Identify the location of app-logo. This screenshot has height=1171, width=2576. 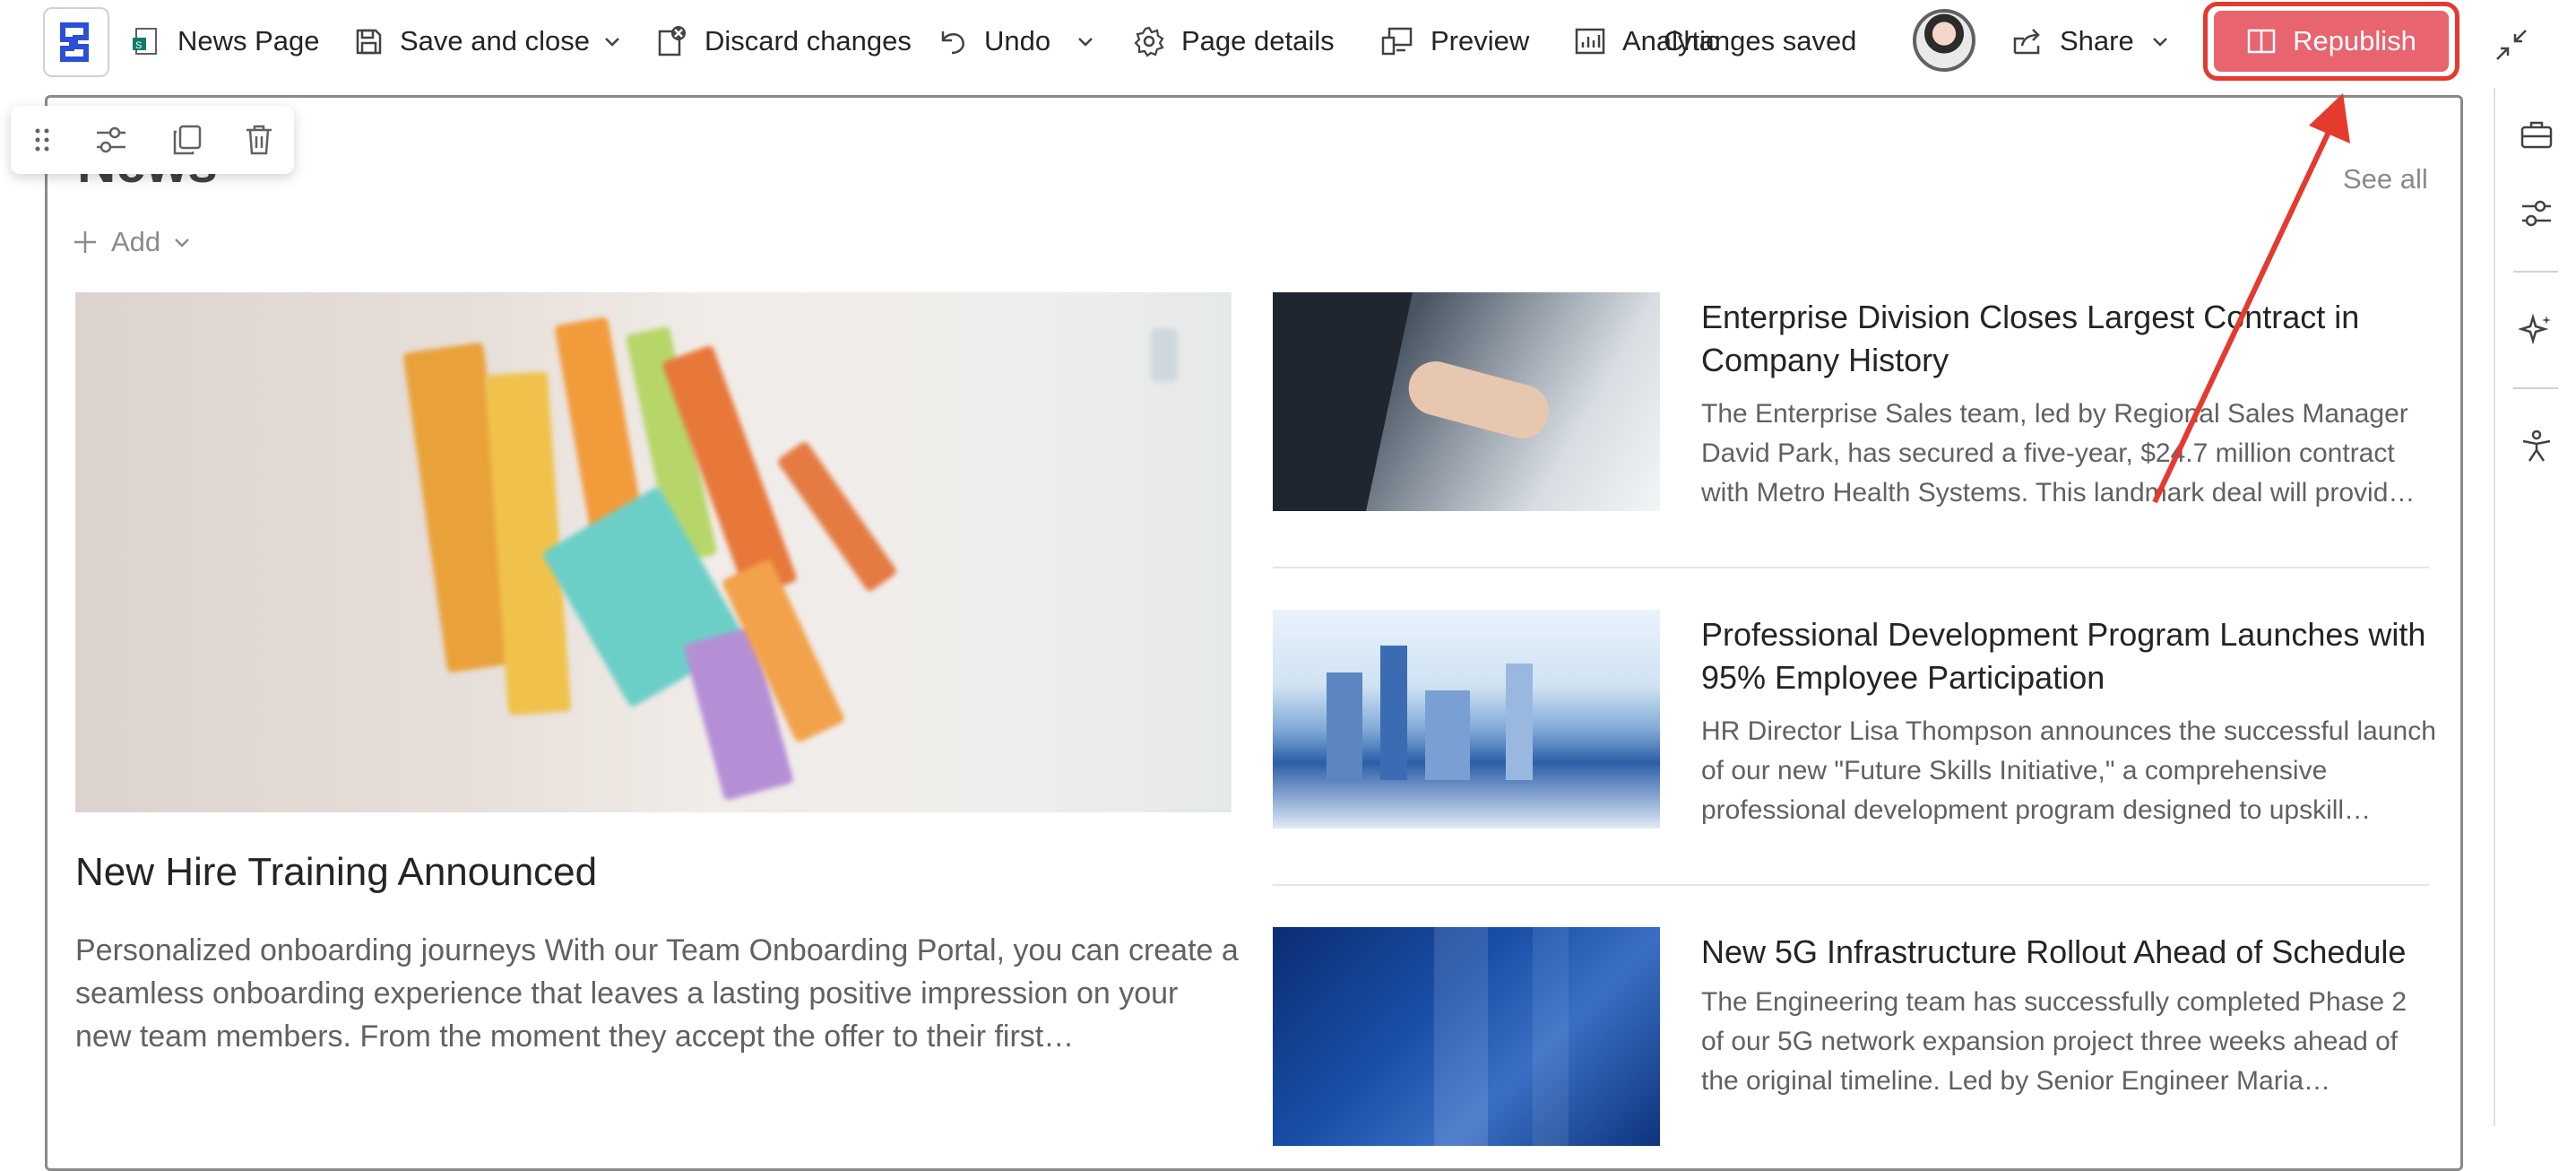
(76, 42).